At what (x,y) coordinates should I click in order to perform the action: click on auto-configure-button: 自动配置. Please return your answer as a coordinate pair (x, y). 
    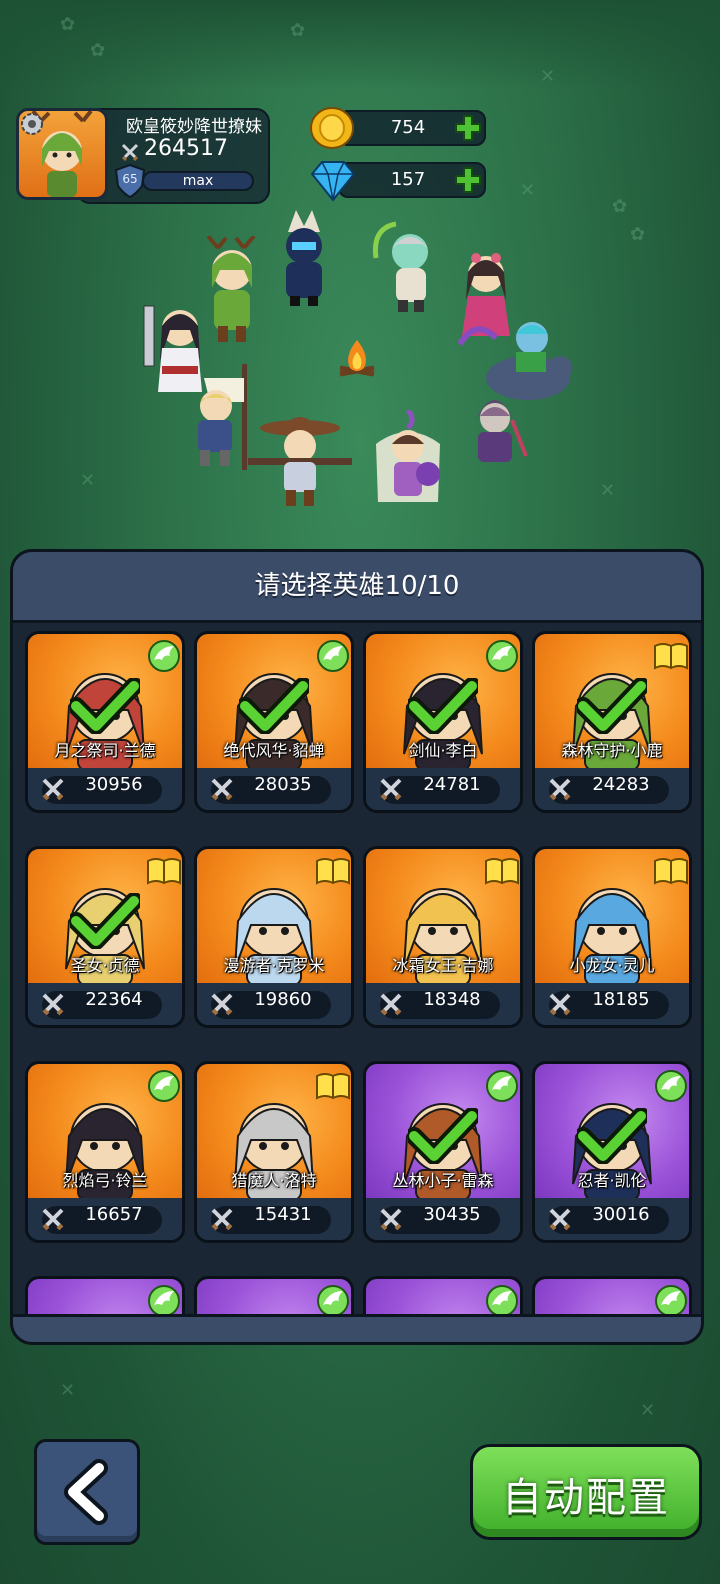
    Looking at the image, I should click on (586, 1492).